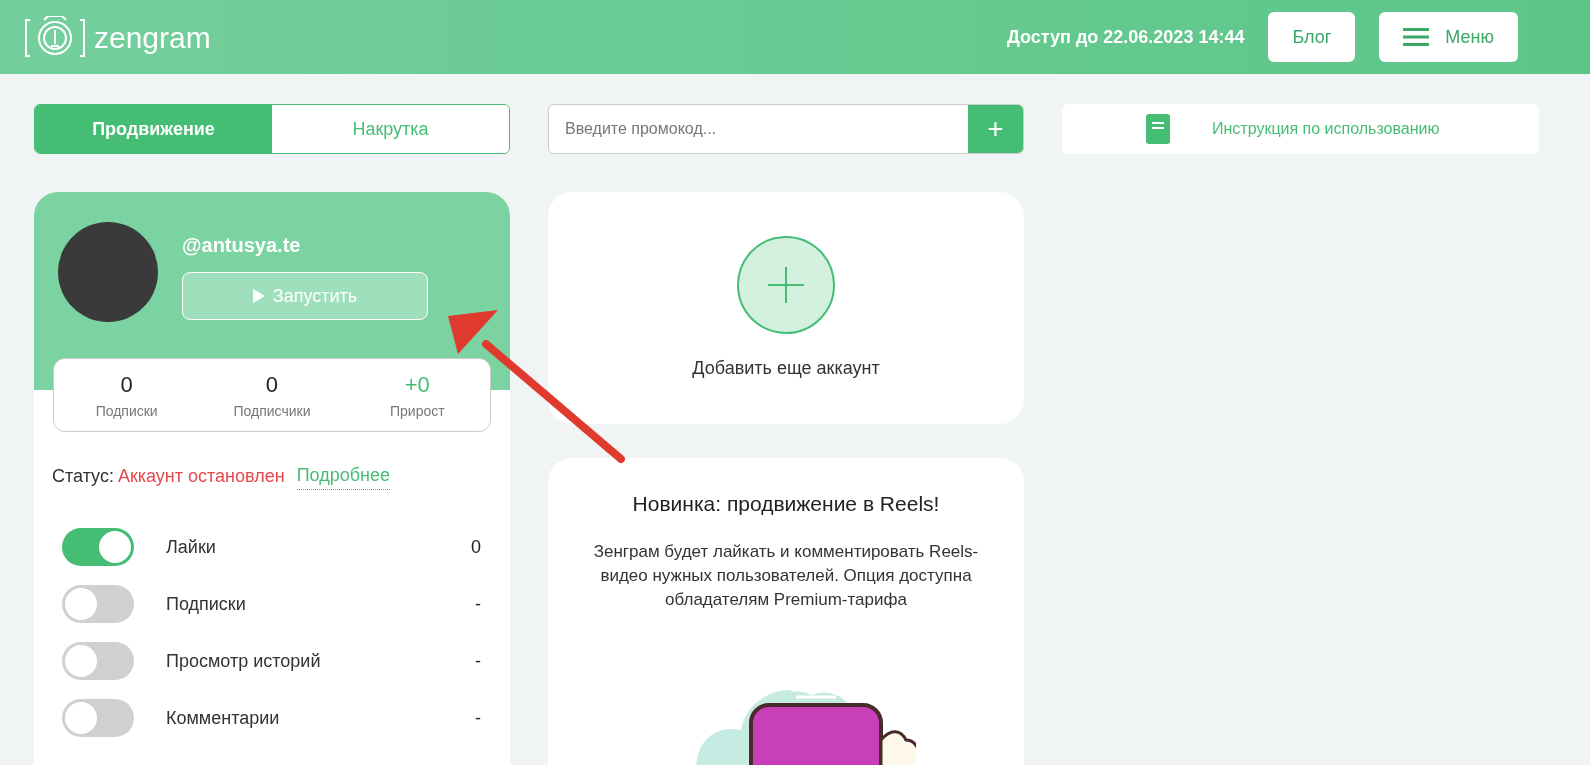 This screenshot has height=765, width=1590. I want to click on option-label: Комментарии, so click(223, 718).